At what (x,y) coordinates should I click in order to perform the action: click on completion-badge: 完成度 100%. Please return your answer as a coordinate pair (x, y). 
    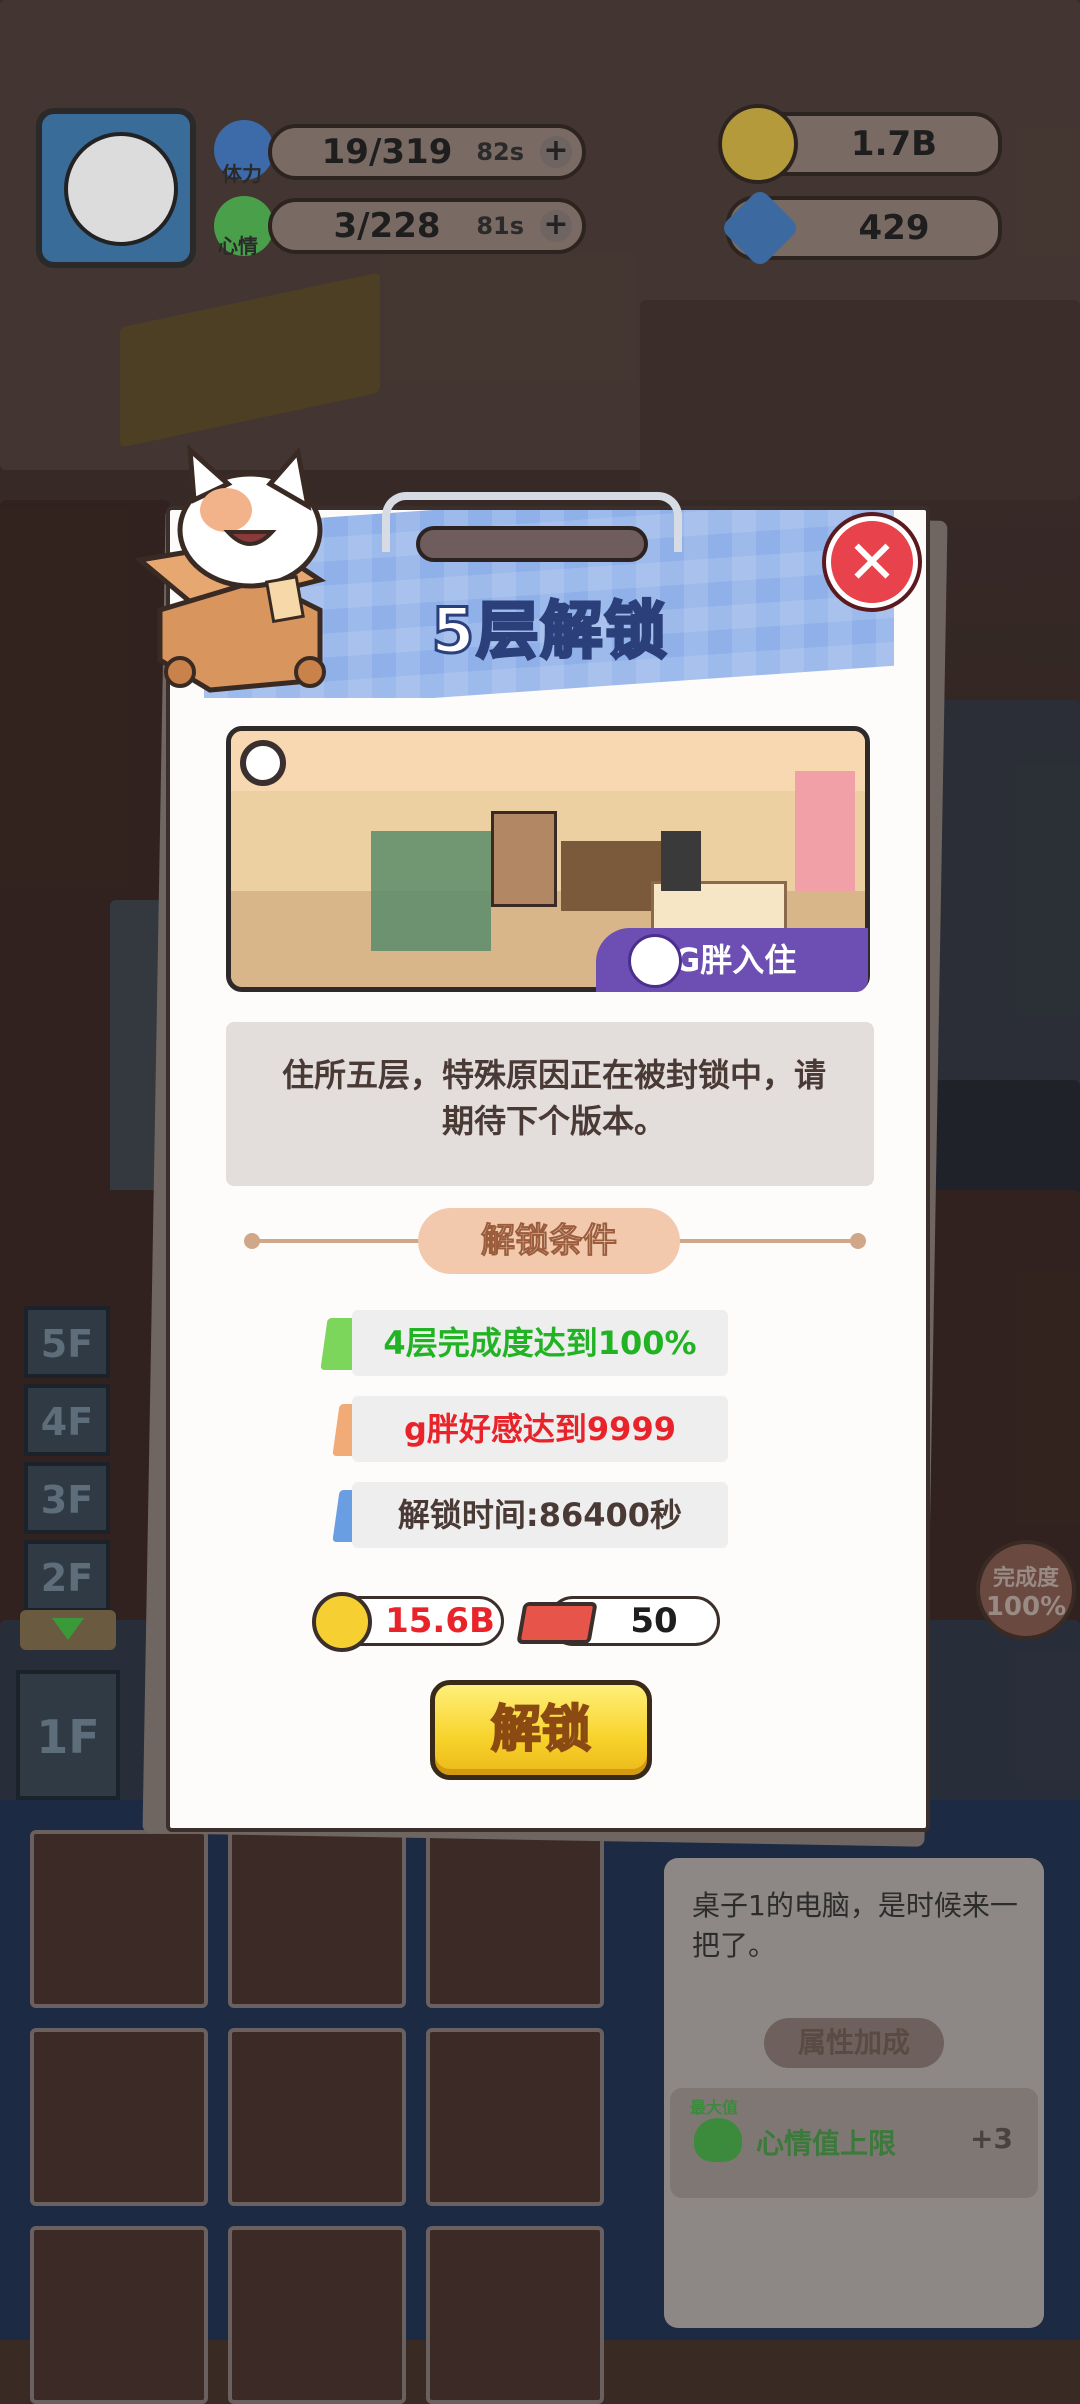
    Looking at the image, I should click on (1026, 1590).